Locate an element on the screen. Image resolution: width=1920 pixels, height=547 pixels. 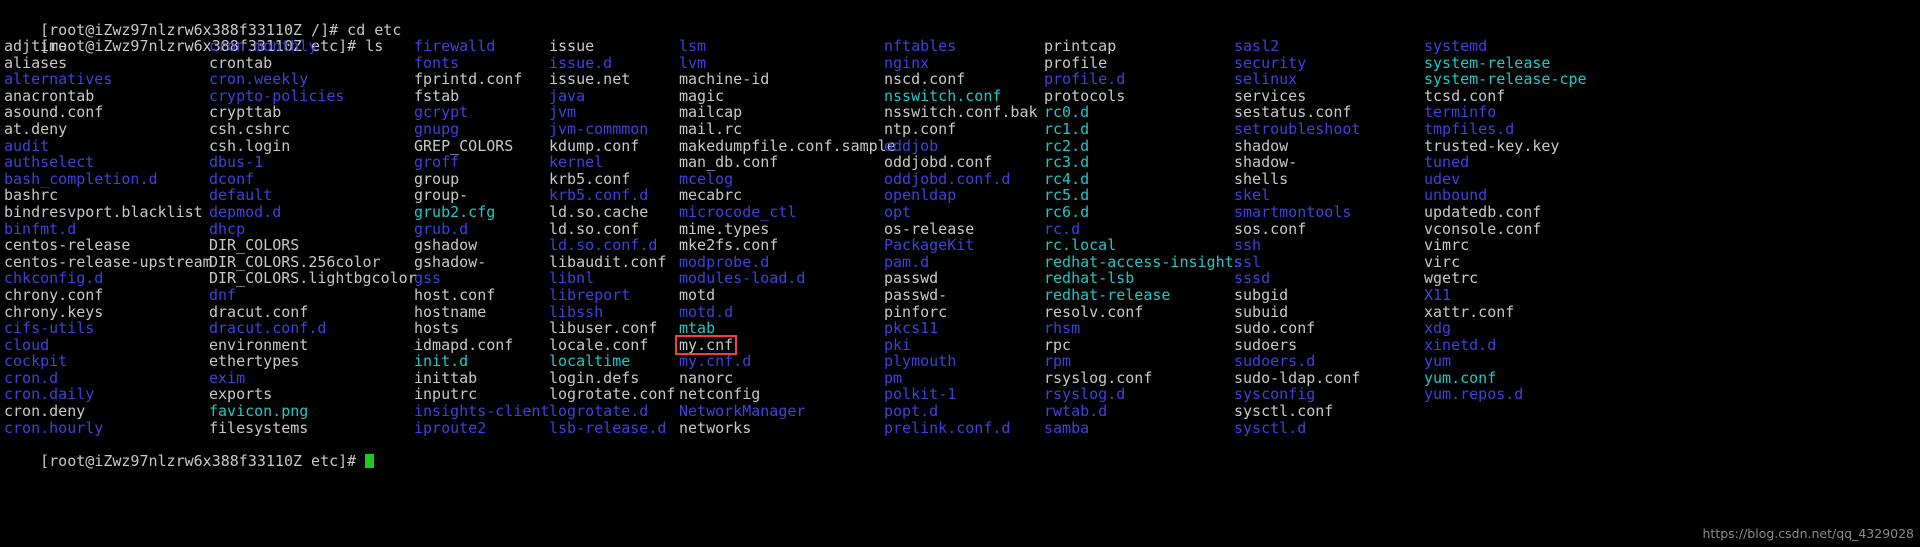
listing-entry: xattr.conf is located at coordinates (1504, 312).